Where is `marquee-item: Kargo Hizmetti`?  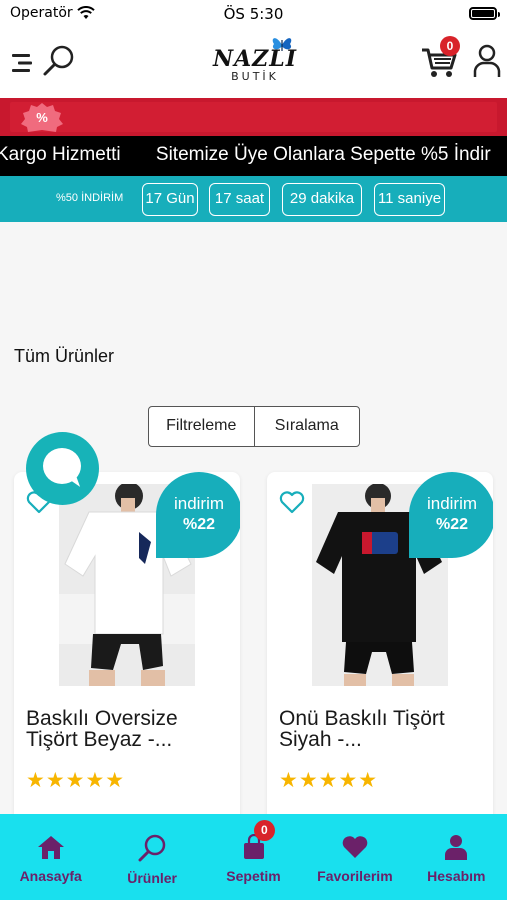 marquee-item: Kargo Hizmetti is located at coordinates (60, 154).